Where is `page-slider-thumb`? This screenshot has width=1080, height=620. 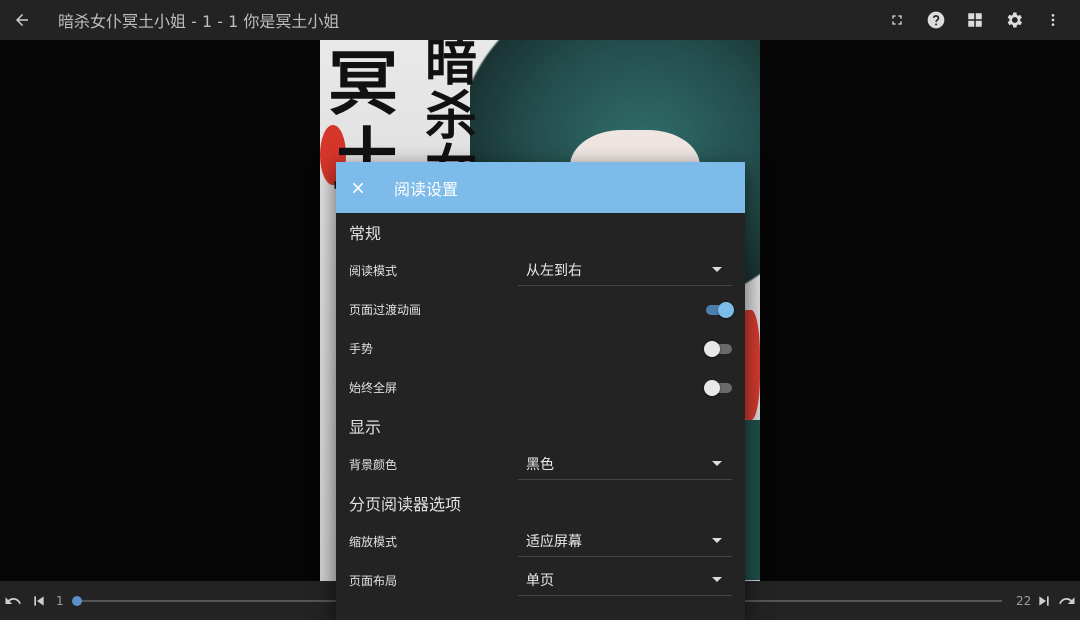 page-slider-thumb is located at coordinates (77, 601).